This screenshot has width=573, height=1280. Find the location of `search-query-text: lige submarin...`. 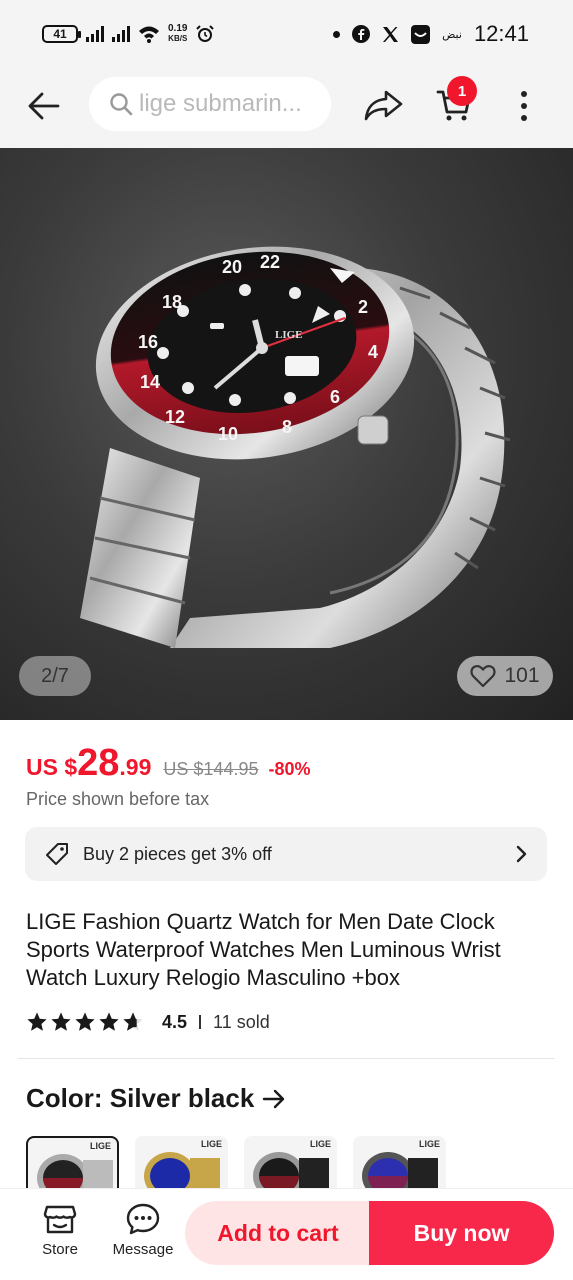

search-query-text: lige submarin... is located at coordinates (220, 103).